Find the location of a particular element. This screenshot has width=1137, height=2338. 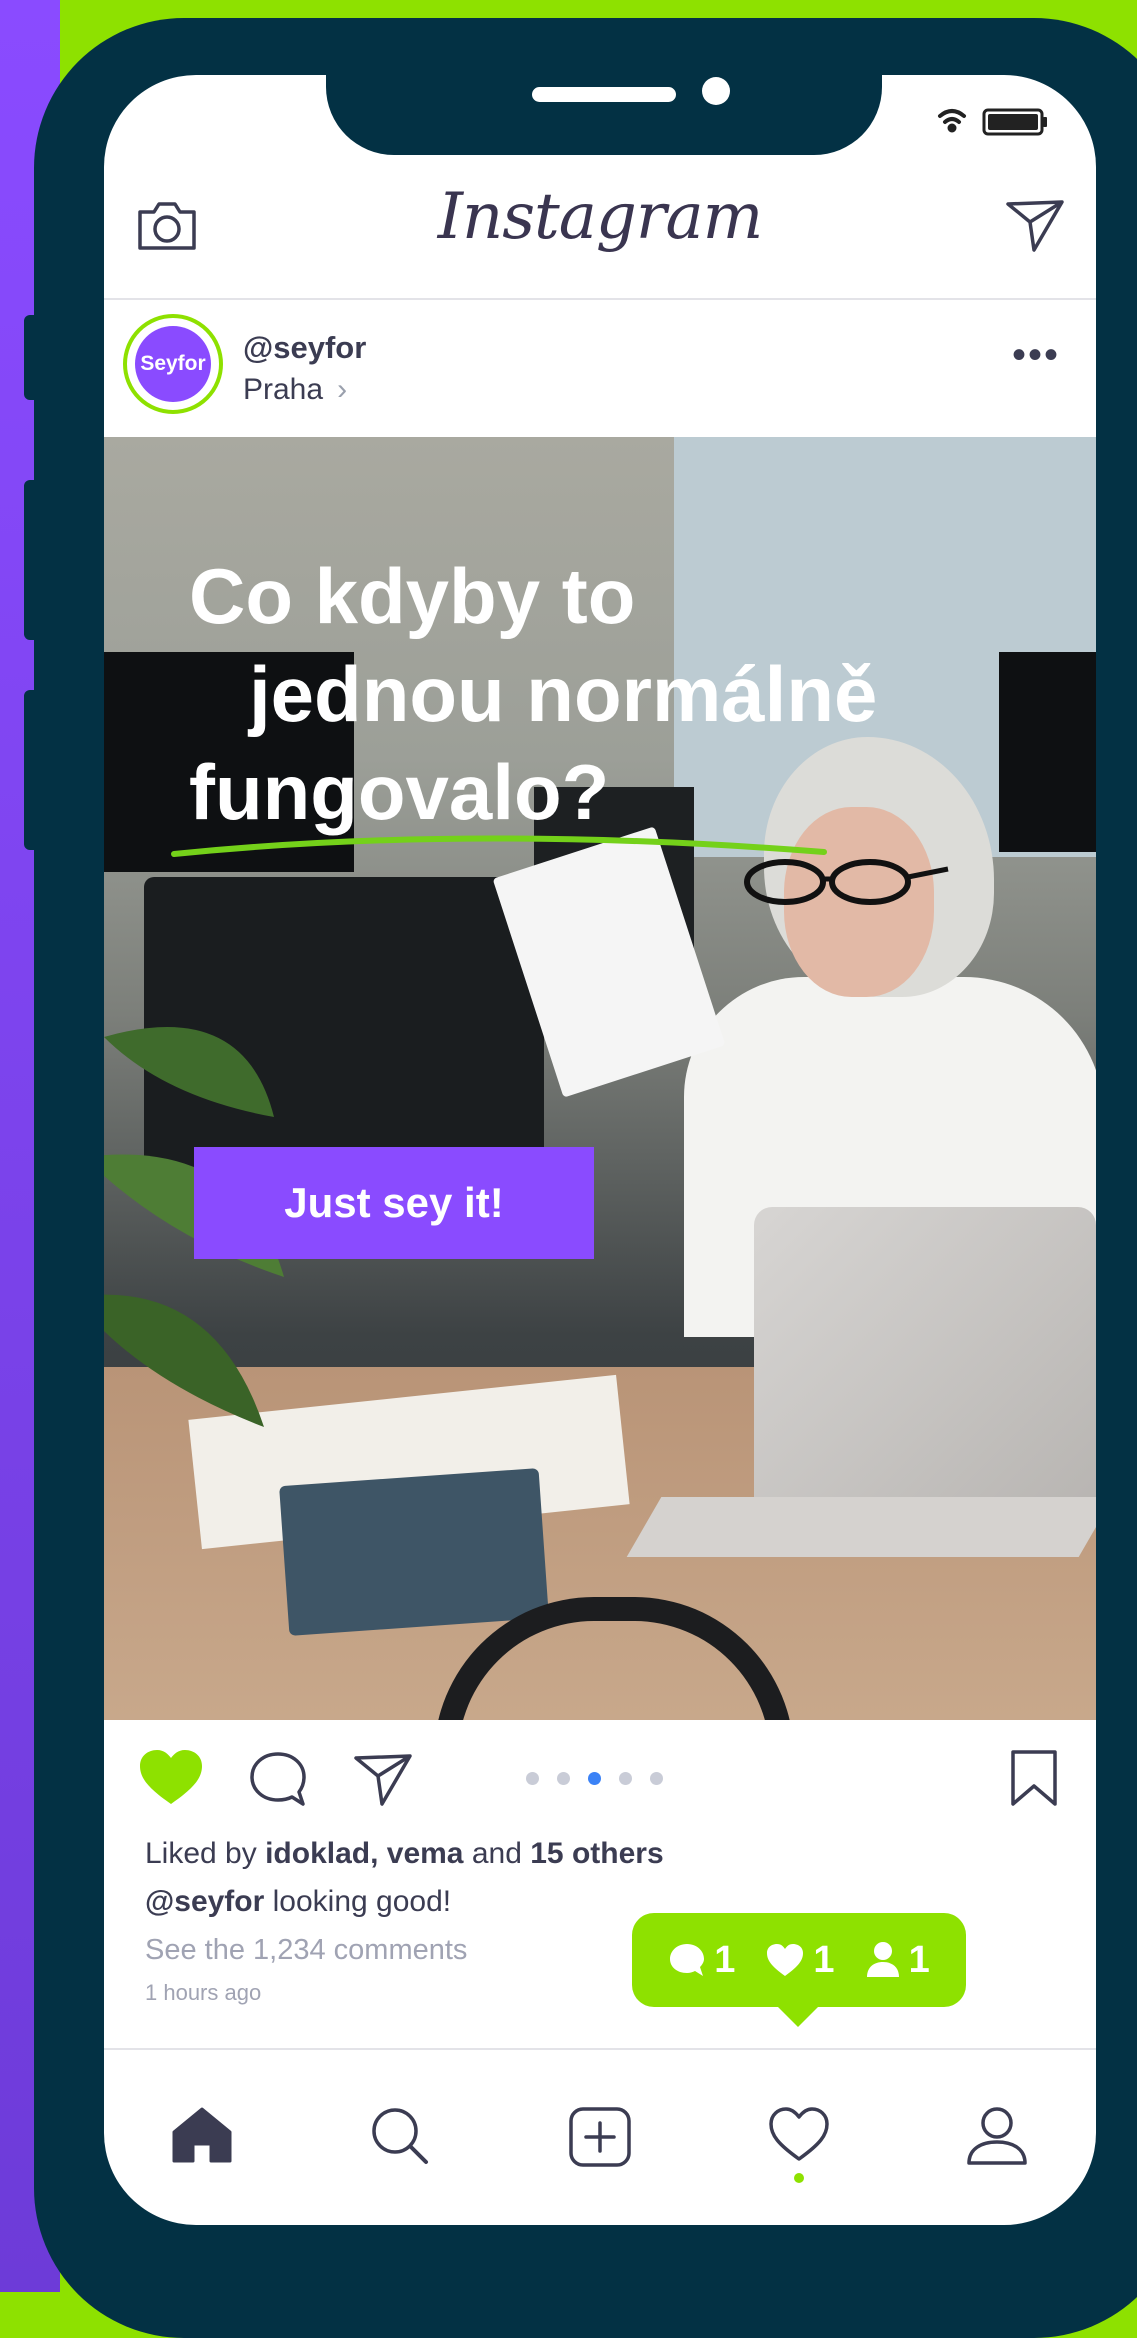

share-icon is located at coordinates (383, 1779).